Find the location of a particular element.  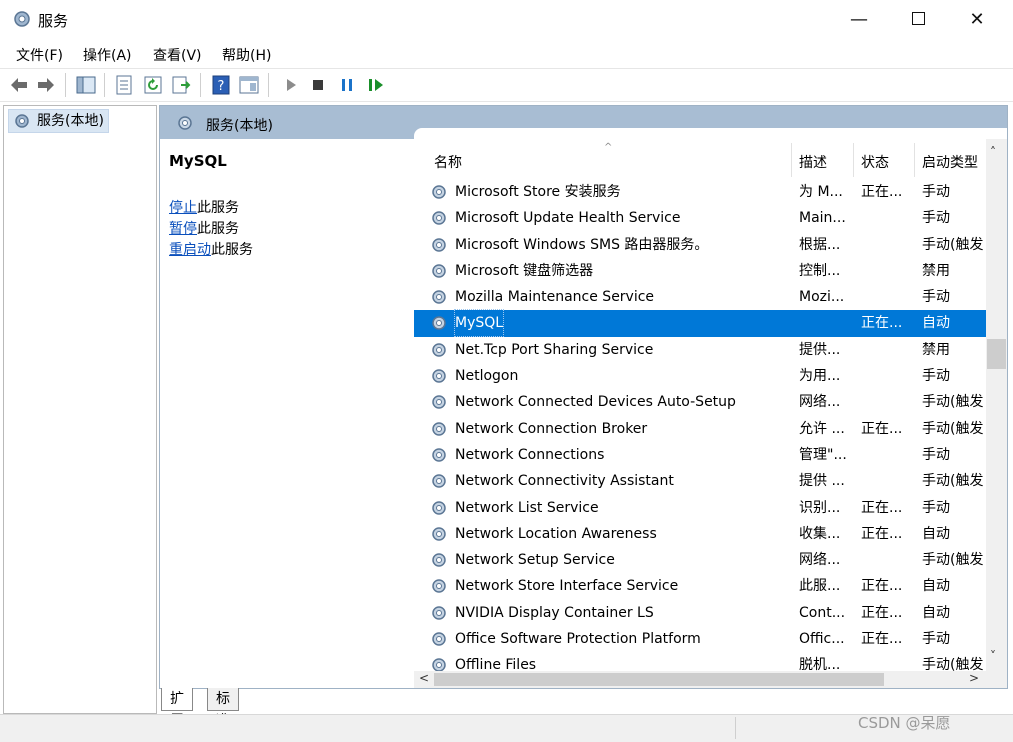

table-row: Network Connections 管理"... 手动 is located at coordinates (700, 455).